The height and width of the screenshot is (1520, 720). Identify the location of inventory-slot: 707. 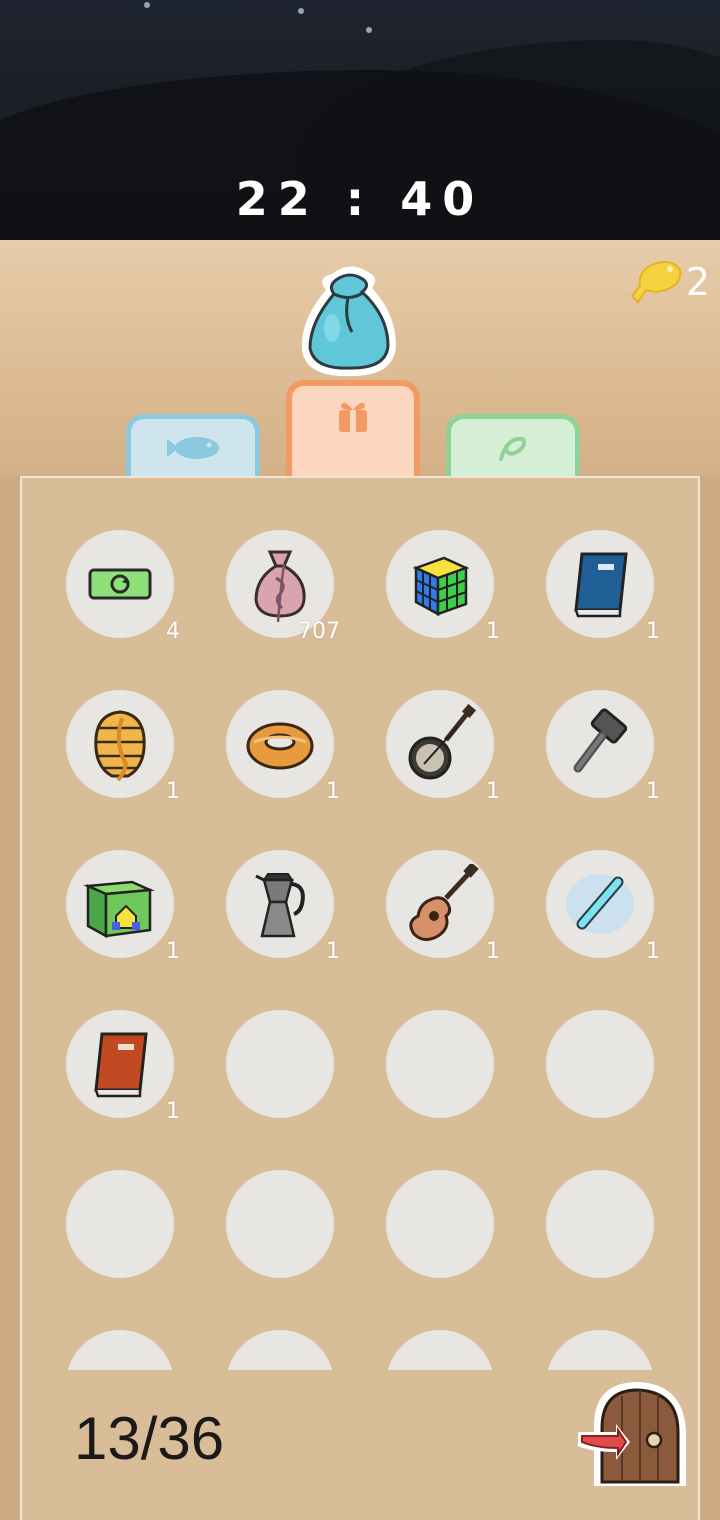
(283, 587).